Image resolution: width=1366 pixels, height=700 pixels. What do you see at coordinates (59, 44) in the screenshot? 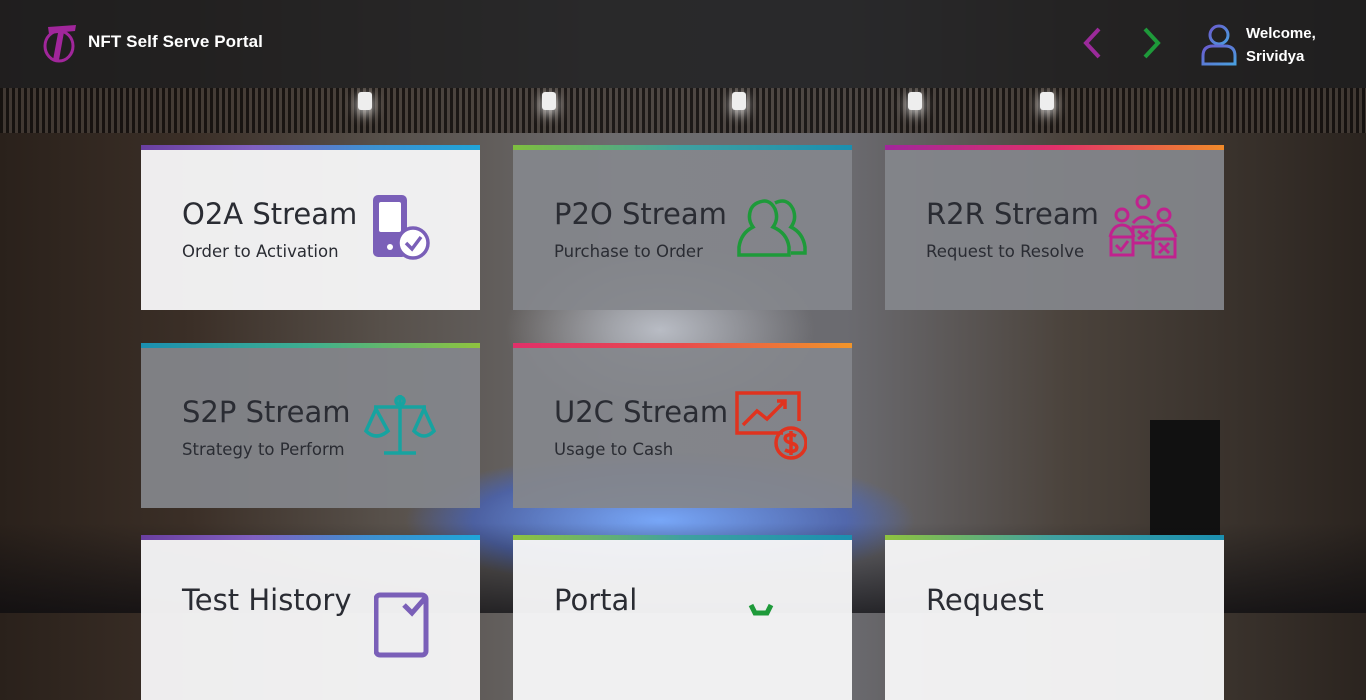
I see `telstra-logo-icon` at bounding box center [59, 44].